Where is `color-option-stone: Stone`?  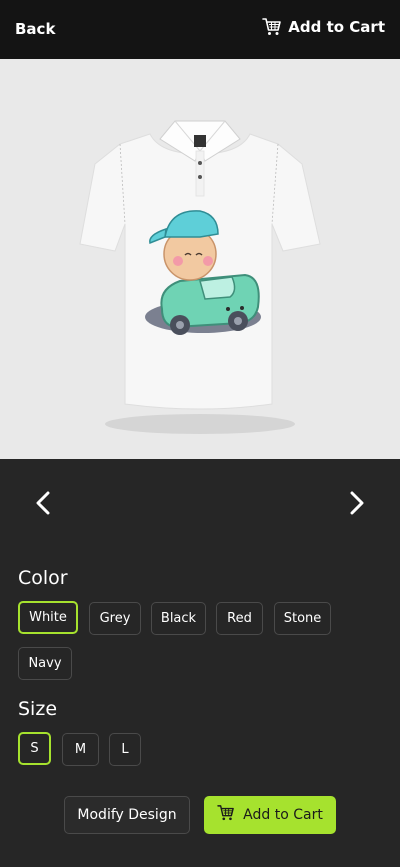
color-option-stone: Stone is located at coordinates (302, 618).